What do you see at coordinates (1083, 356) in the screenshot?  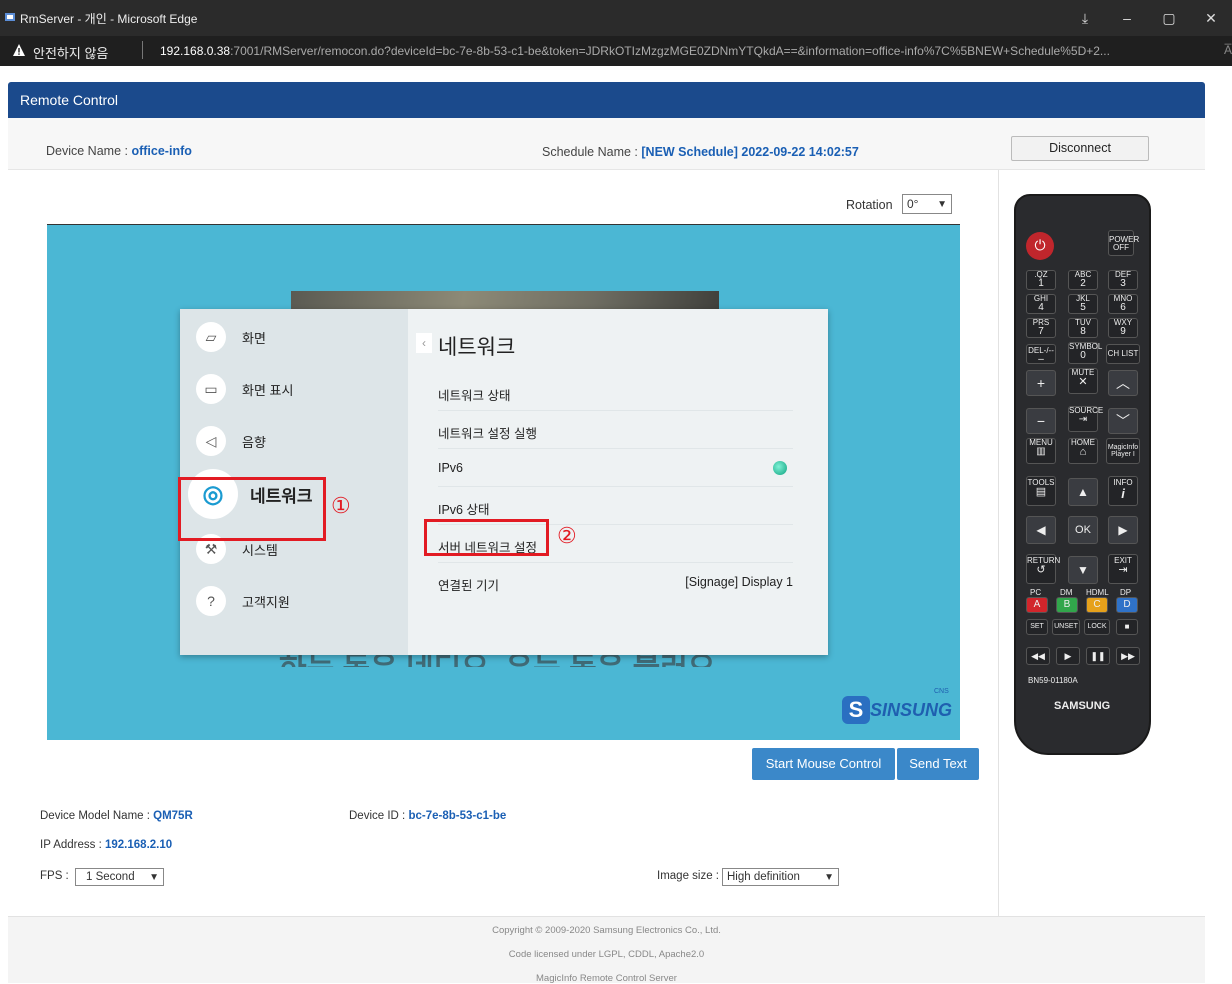 I see `key-digit: 0` at bounding box center [1083, 356].